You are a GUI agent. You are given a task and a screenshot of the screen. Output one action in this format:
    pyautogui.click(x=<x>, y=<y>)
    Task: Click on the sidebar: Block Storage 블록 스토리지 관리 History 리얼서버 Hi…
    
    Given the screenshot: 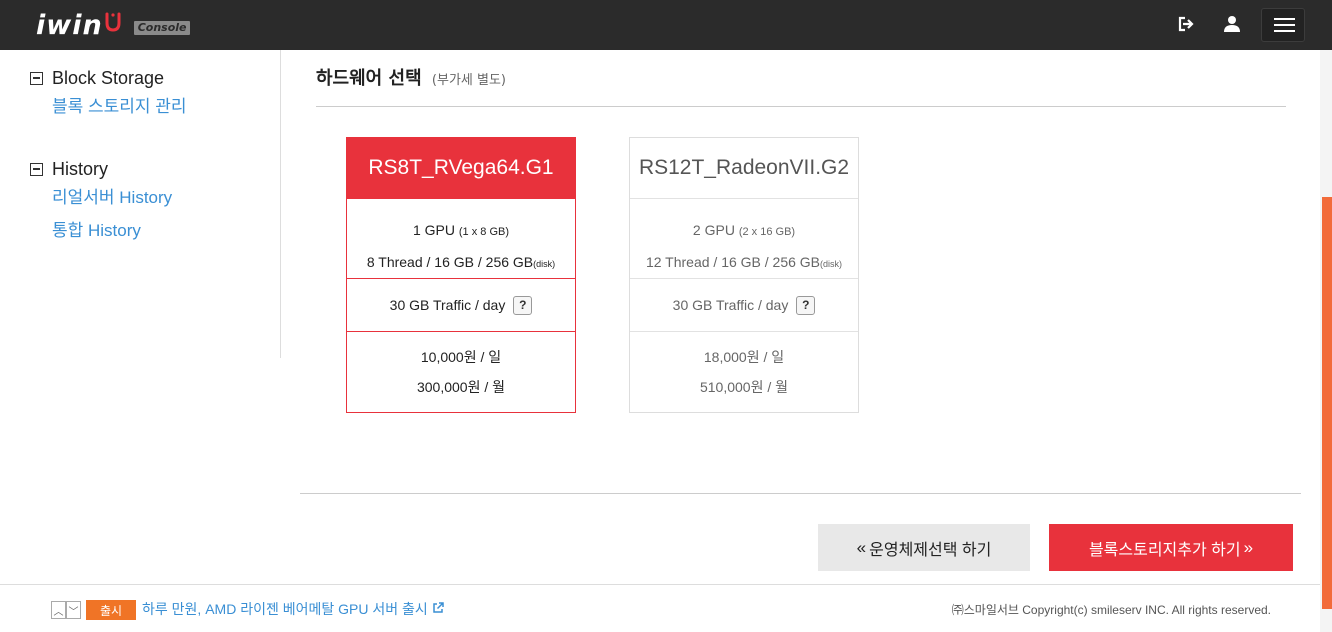 What is the action you would take?
    pyautogui.click(x=140, y=204)
    